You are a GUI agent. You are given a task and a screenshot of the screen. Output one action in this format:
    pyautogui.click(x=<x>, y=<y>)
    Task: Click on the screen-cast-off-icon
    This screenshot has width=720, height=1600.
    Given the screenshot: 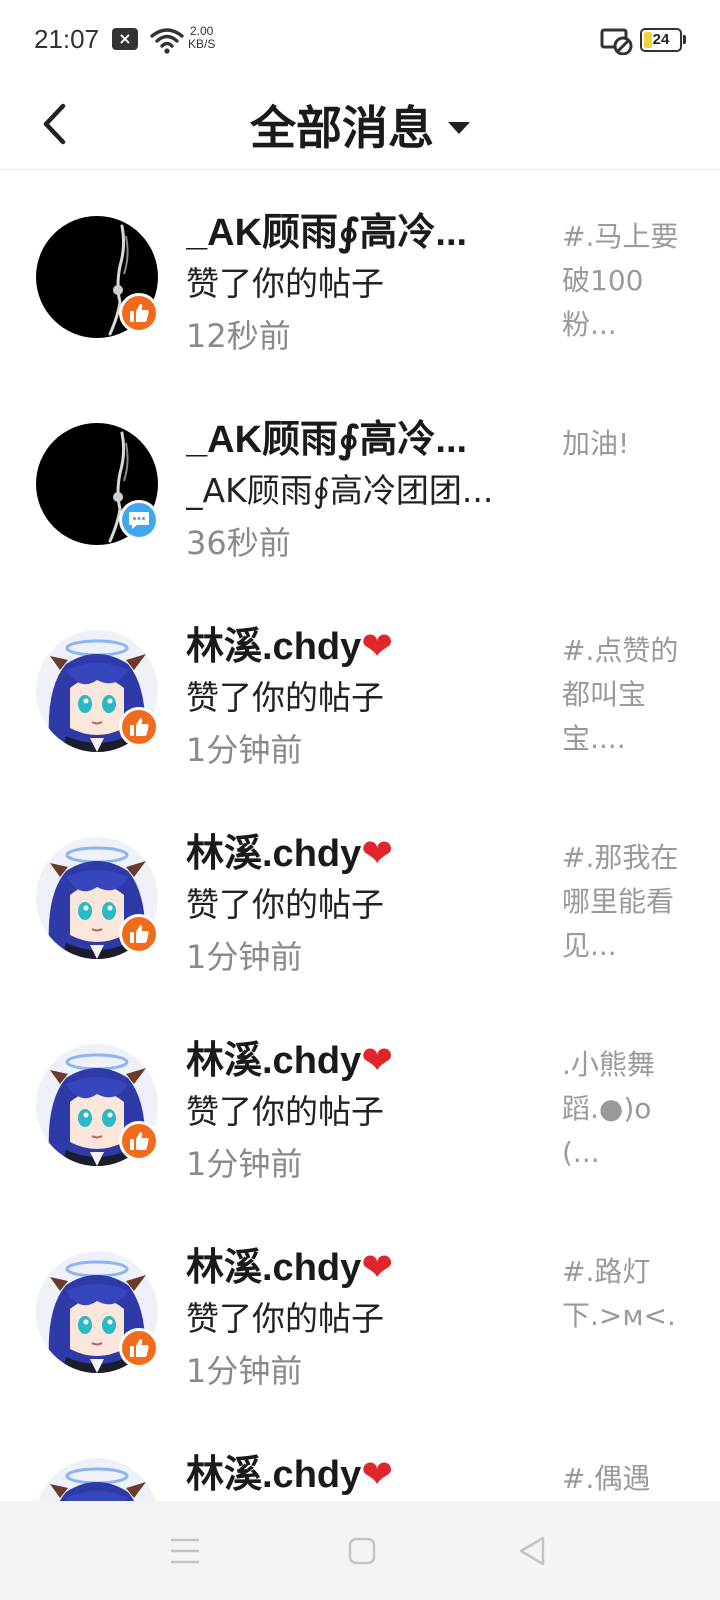 What is the action you would take?
    pyautogui.click(x=616, y=41)
    